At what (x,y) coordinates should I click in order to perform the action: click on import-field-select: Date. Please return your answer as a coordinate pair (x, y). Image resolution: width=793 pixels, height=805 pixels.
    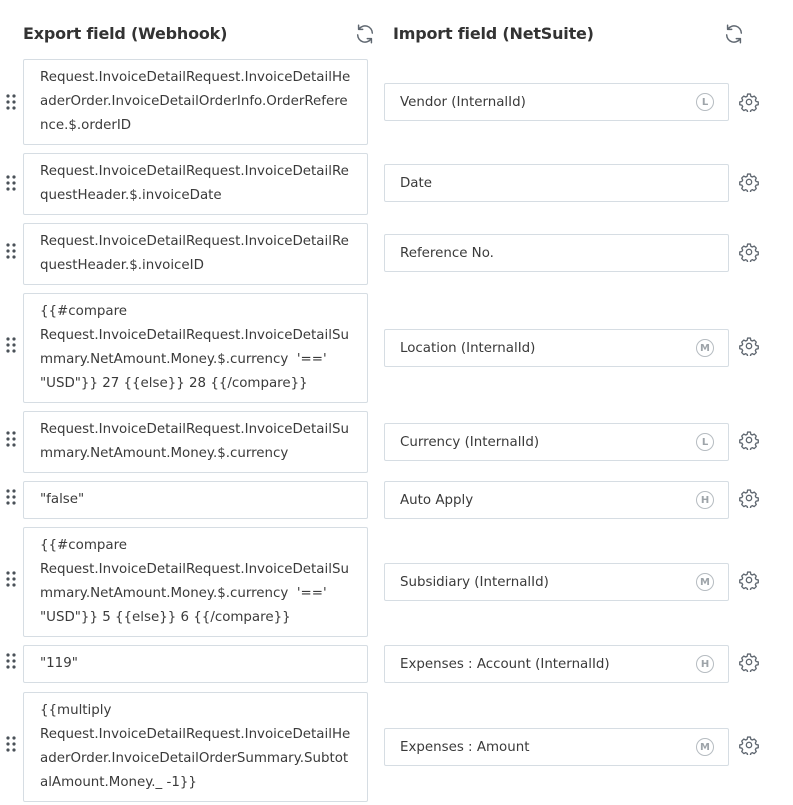
    Looking at the image, I should click on (556, 183).